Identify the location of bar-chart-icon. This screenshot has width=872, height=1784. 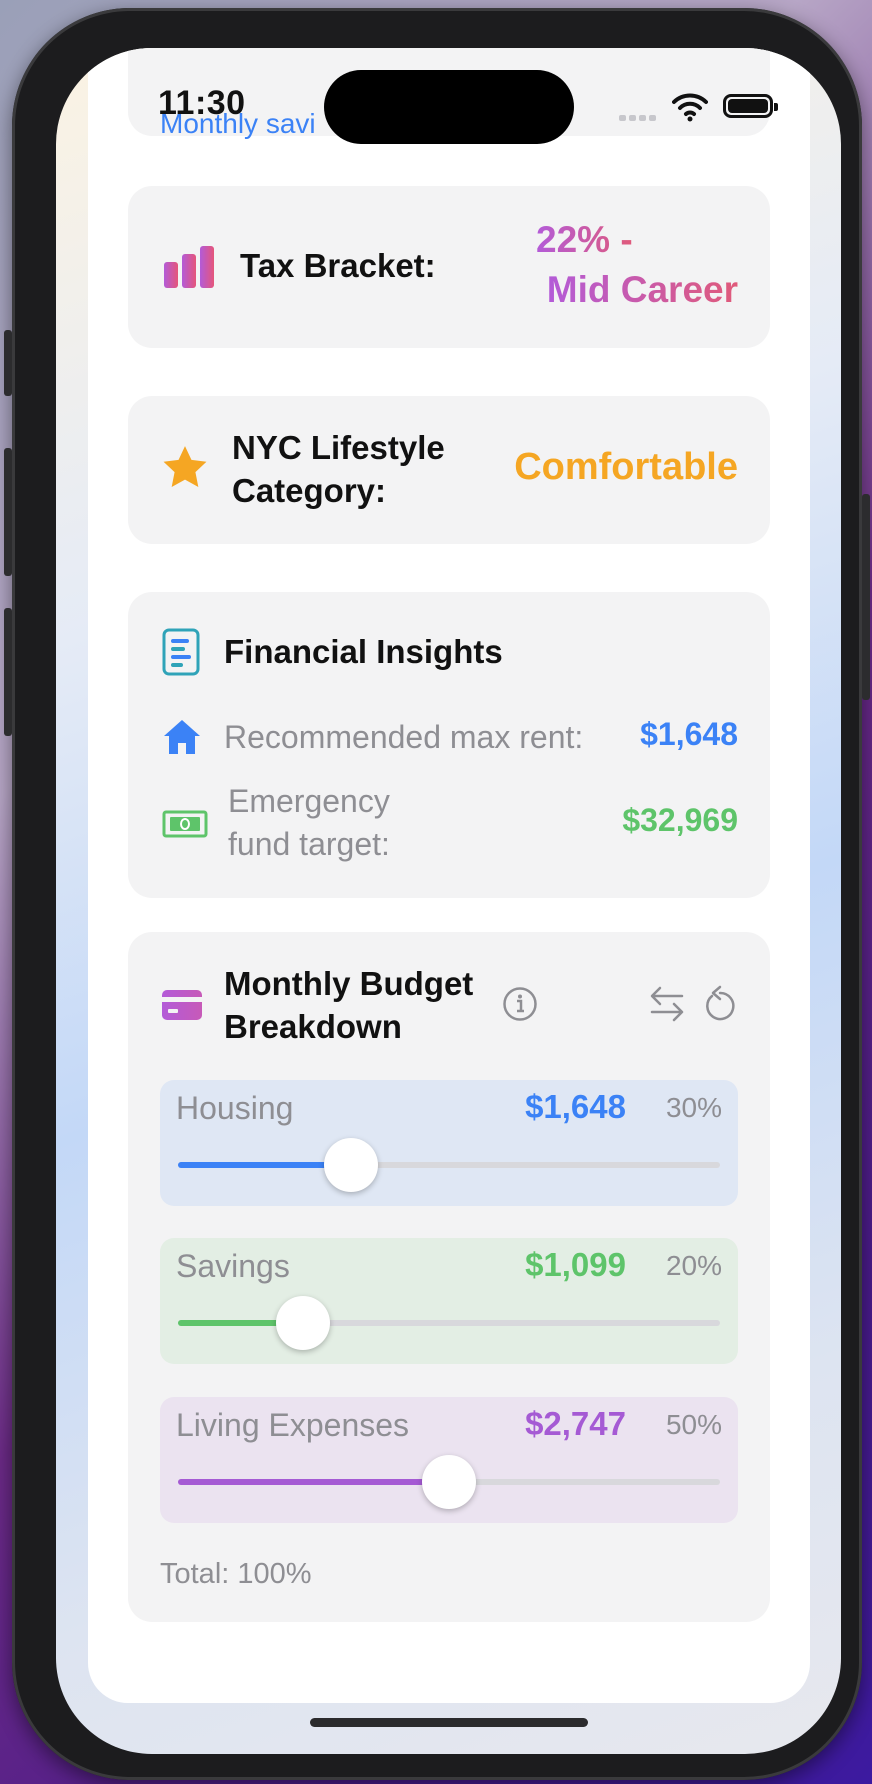
(190, 268).